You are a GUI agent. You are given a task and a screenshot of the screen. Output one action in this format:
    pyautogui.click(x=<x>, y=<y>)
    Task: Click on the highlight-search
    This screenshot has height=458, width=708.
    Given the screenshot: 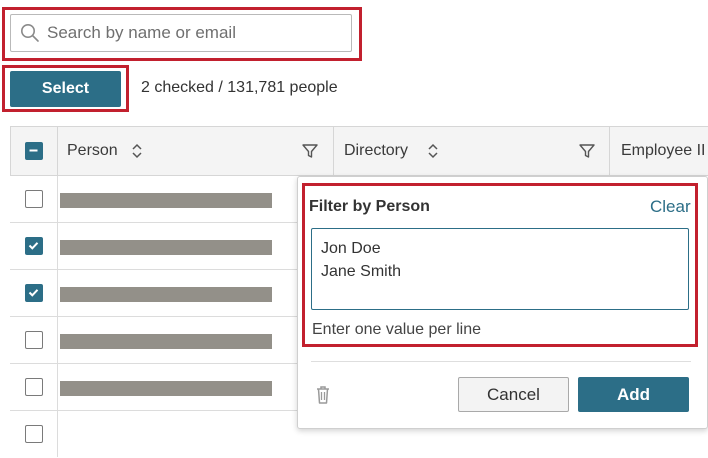 What is the action you would take?
    pyautogui.click(x=182, y=34)
    